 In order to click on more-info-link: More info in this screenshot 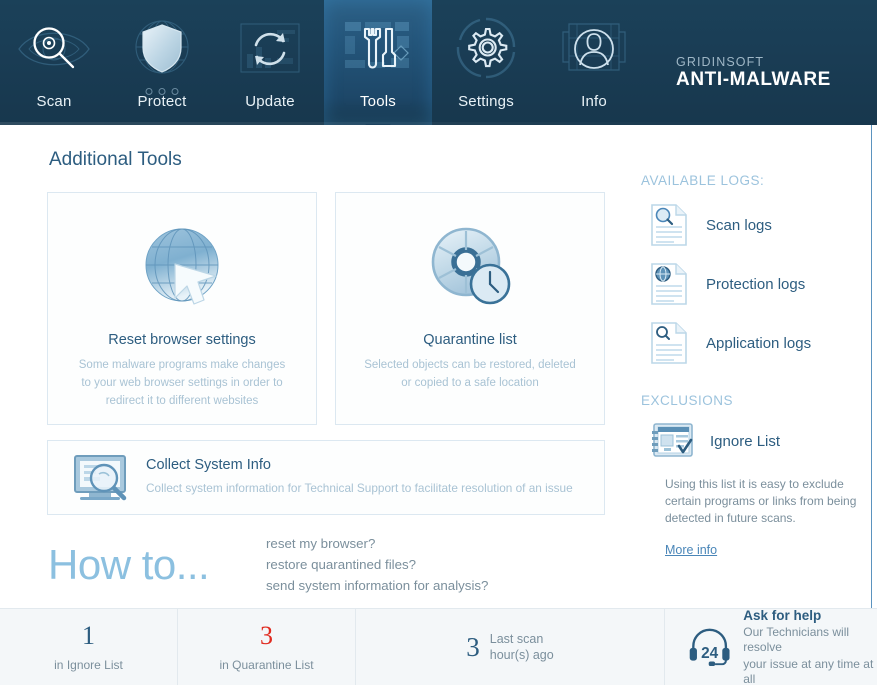, I will do `click(691, 550)`.